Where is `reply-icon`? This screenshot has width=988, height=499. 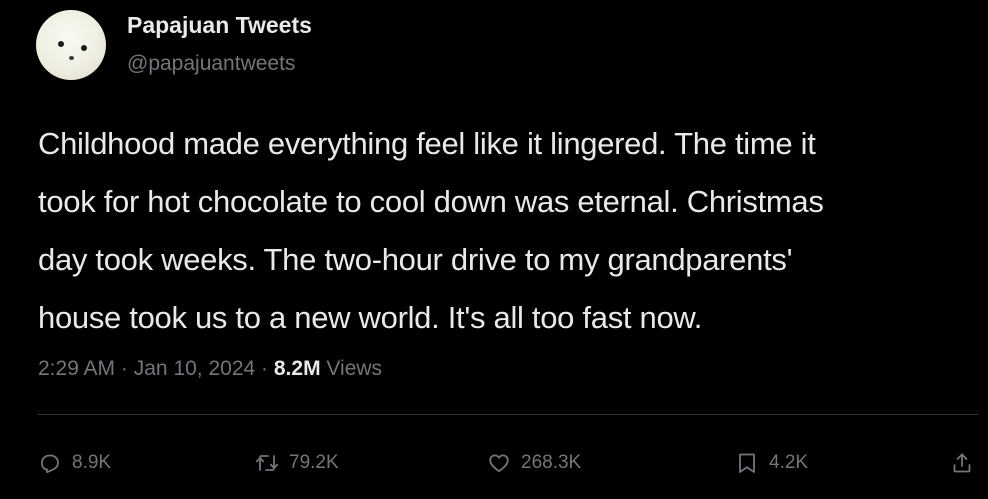 reply-icon is located at coordinates (50, 464).